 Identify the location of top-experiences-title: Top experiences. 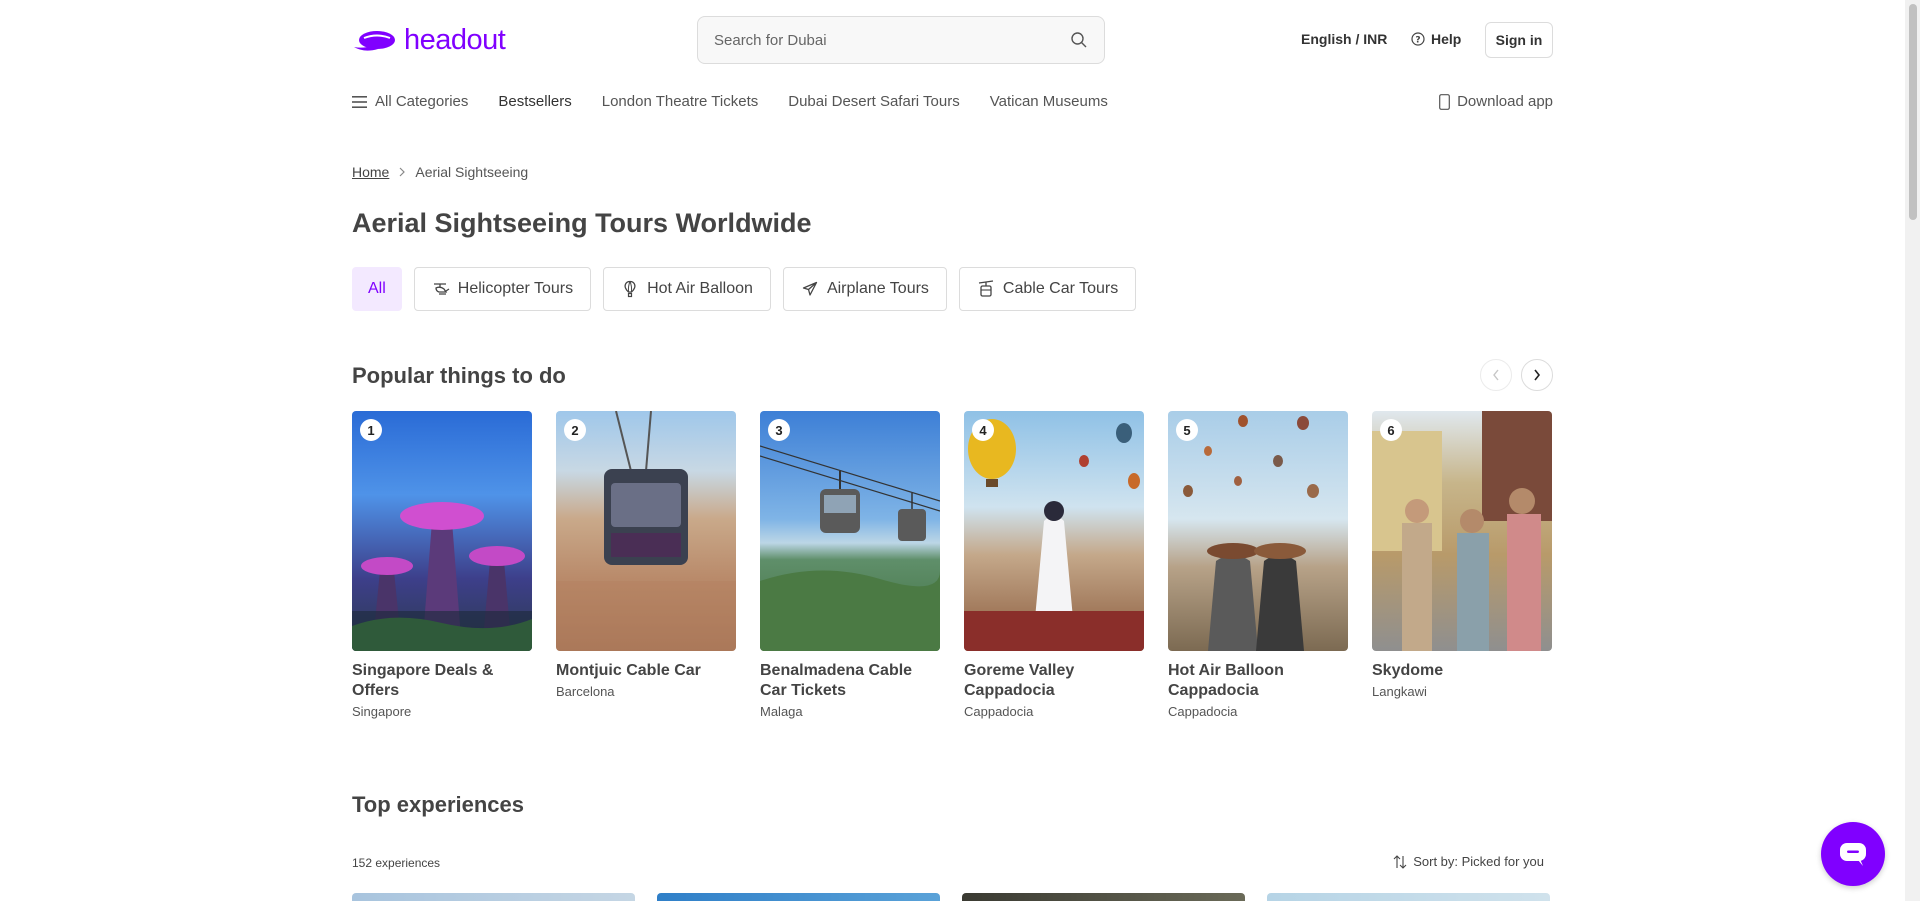
(438, 804).